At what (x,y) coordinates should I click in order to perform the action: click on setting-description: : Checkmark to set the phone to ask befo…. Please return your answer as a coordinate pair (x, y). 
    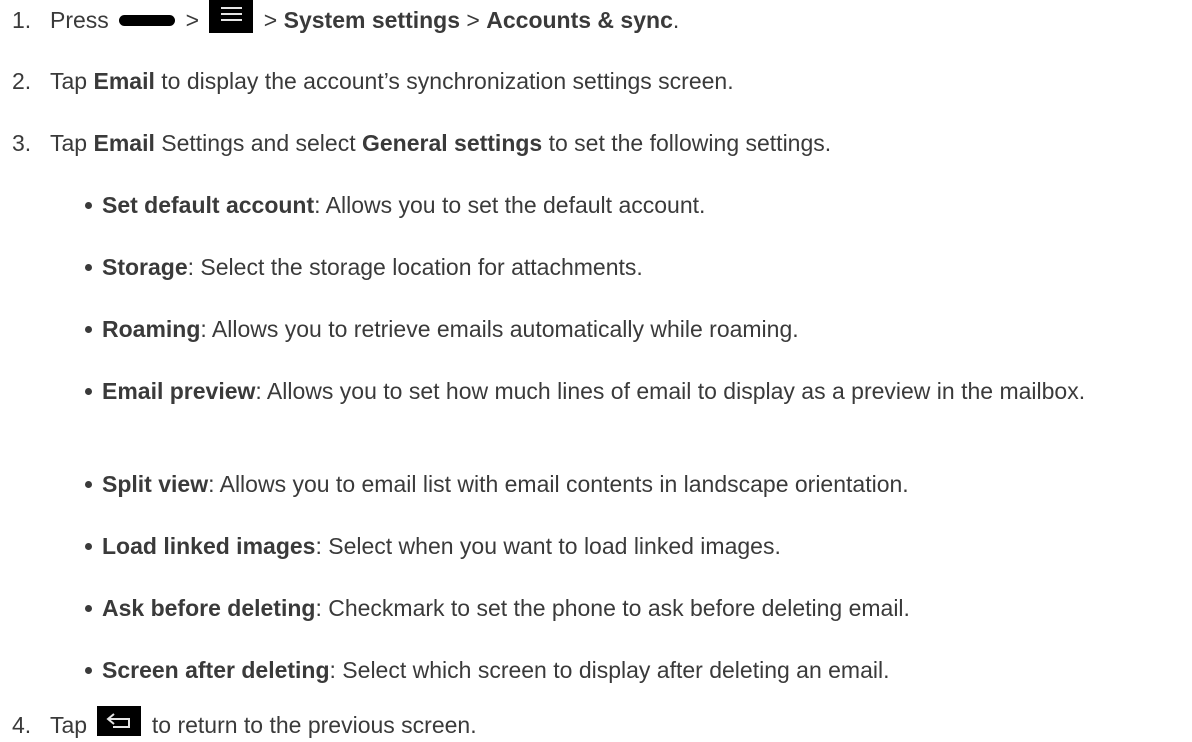
    Looking at the image, I should click on (612, 608).